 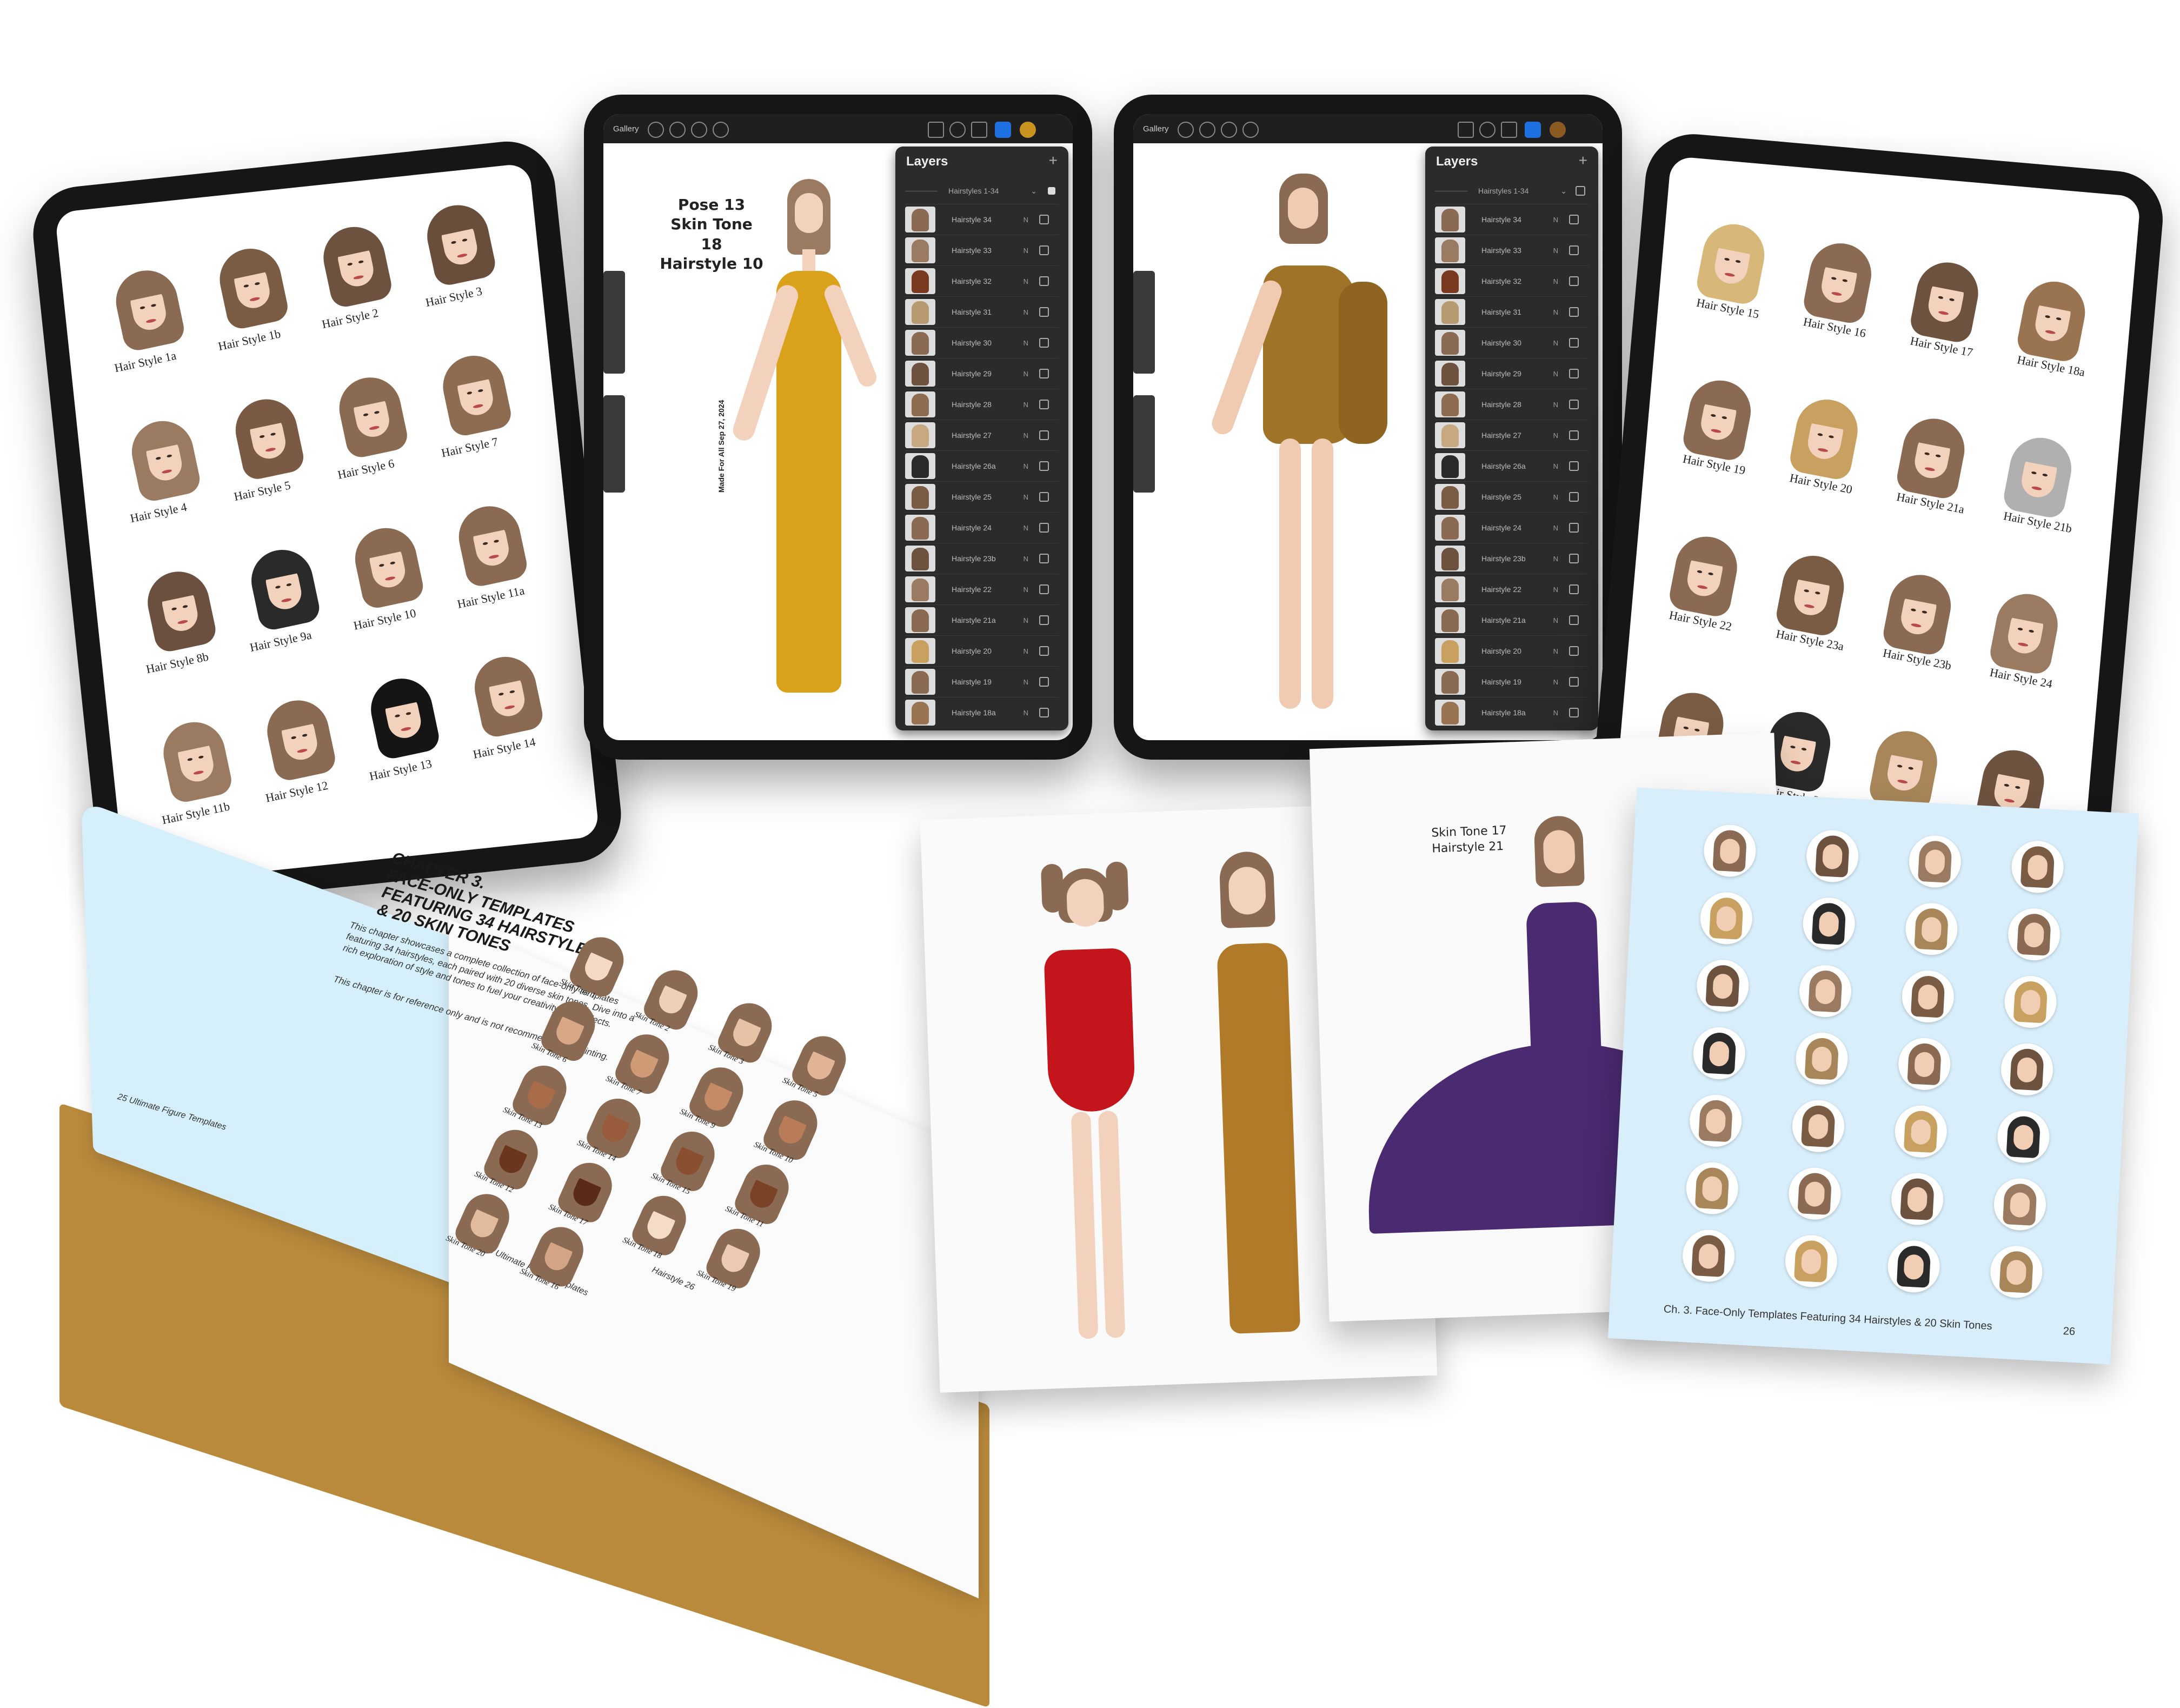 What do you see at coordinates (1512, 311) in the screenshot?
I see `layer-row: Hairstyle 31 N` at bounding box center [1512, 311].